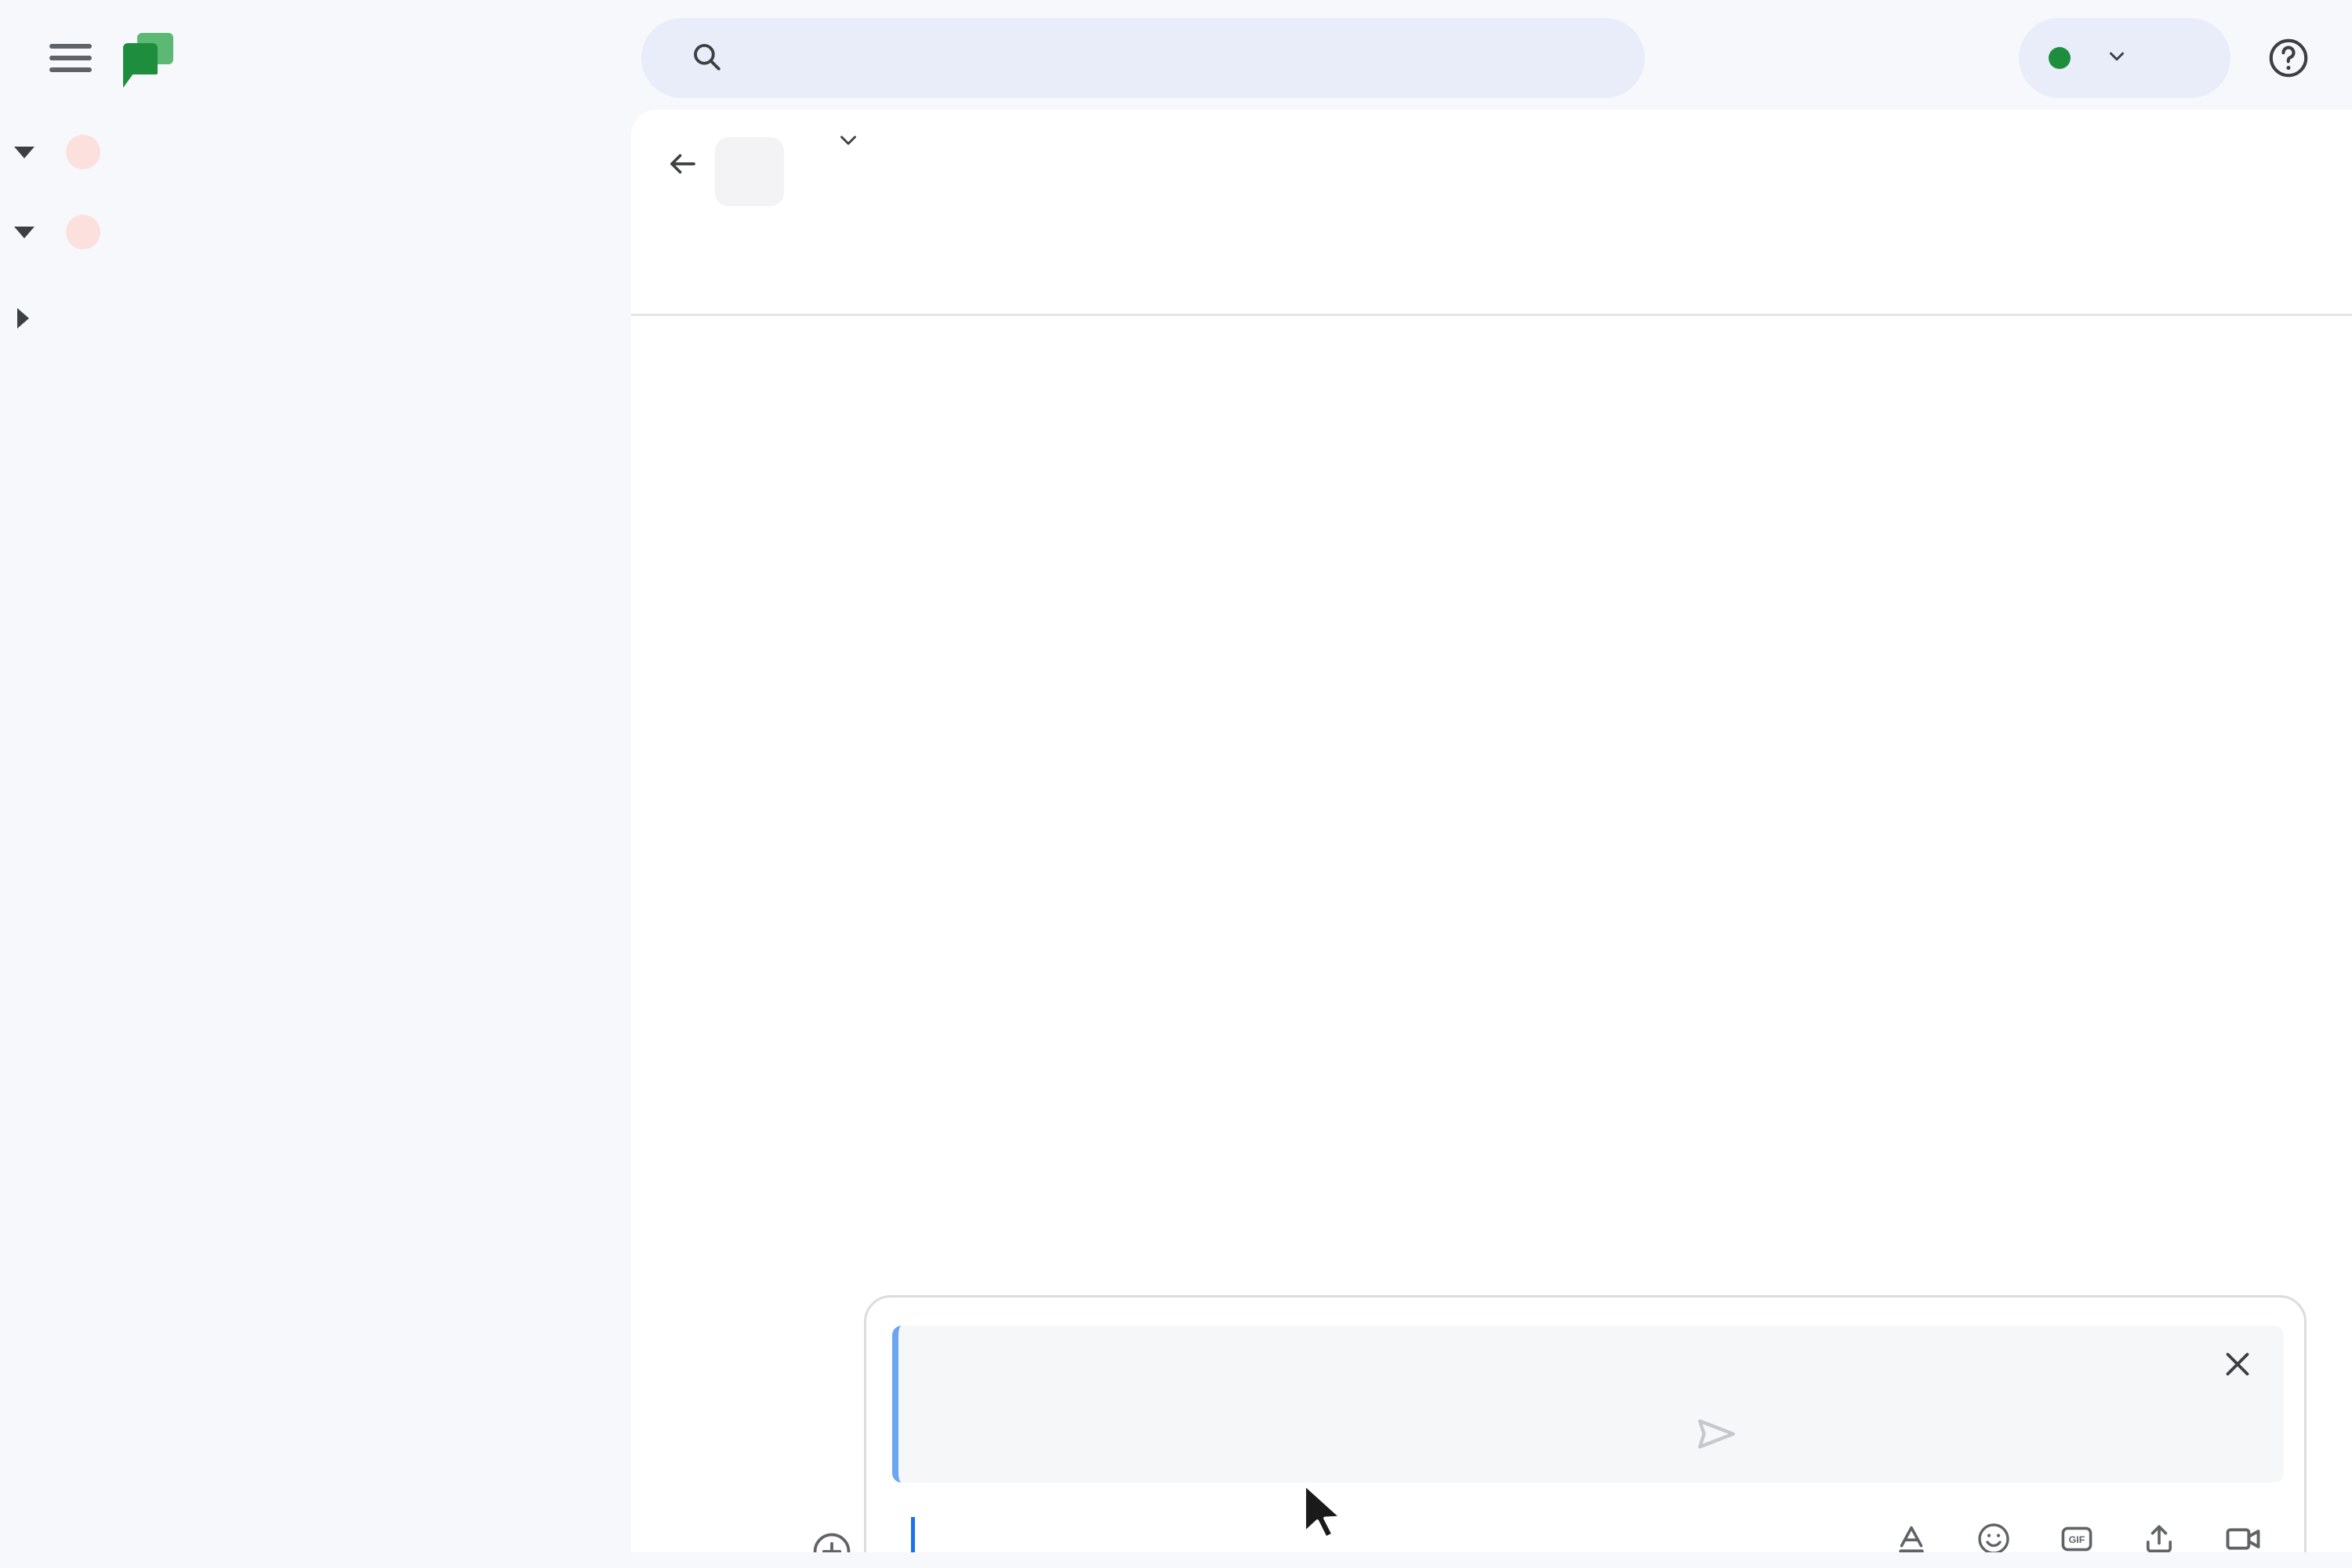 The height and width of the screenshot is (1568, 2352). Describe the element at coordinates (1491, 161) in the screenshot. I see `conversation-header` at that location.